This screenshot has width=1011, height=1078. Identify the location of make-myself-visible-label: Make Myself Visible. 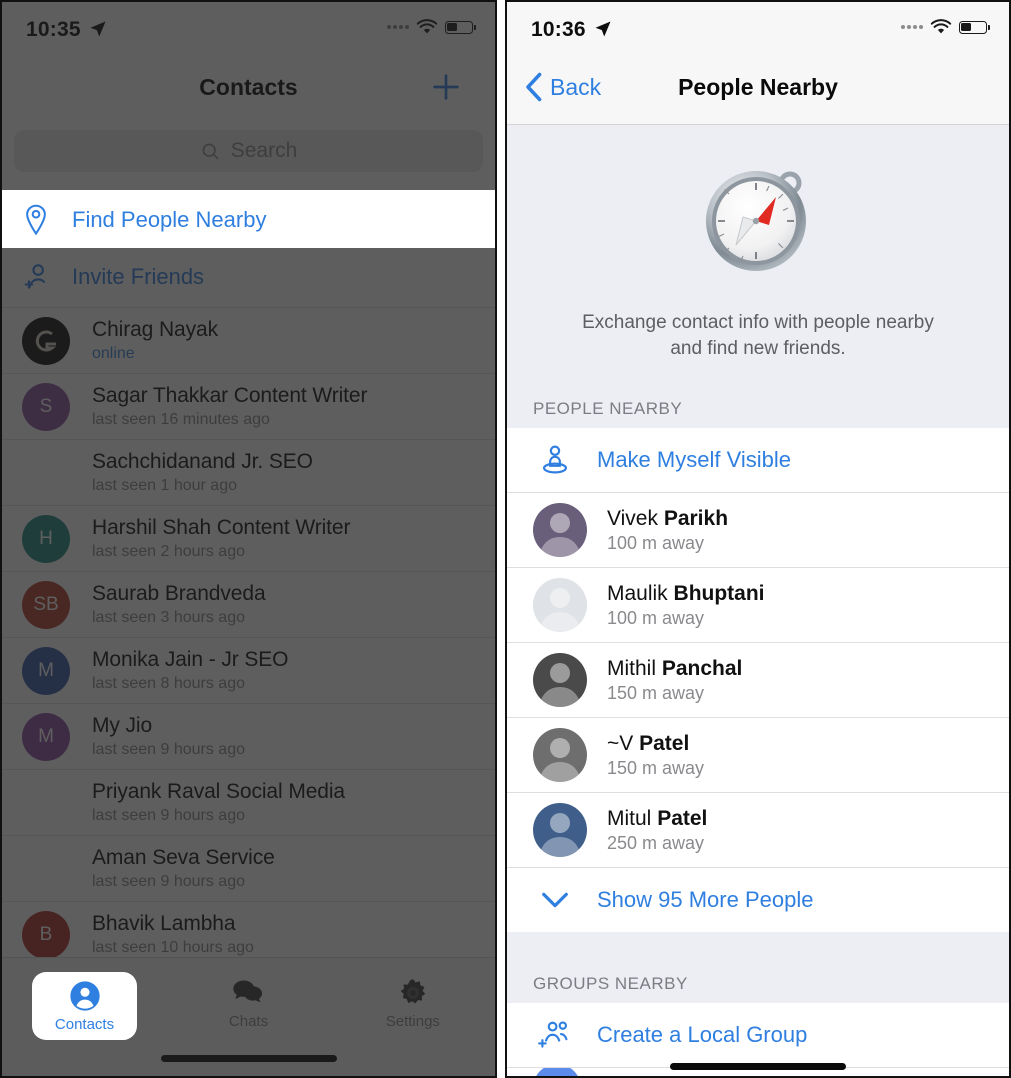
(694, 460).